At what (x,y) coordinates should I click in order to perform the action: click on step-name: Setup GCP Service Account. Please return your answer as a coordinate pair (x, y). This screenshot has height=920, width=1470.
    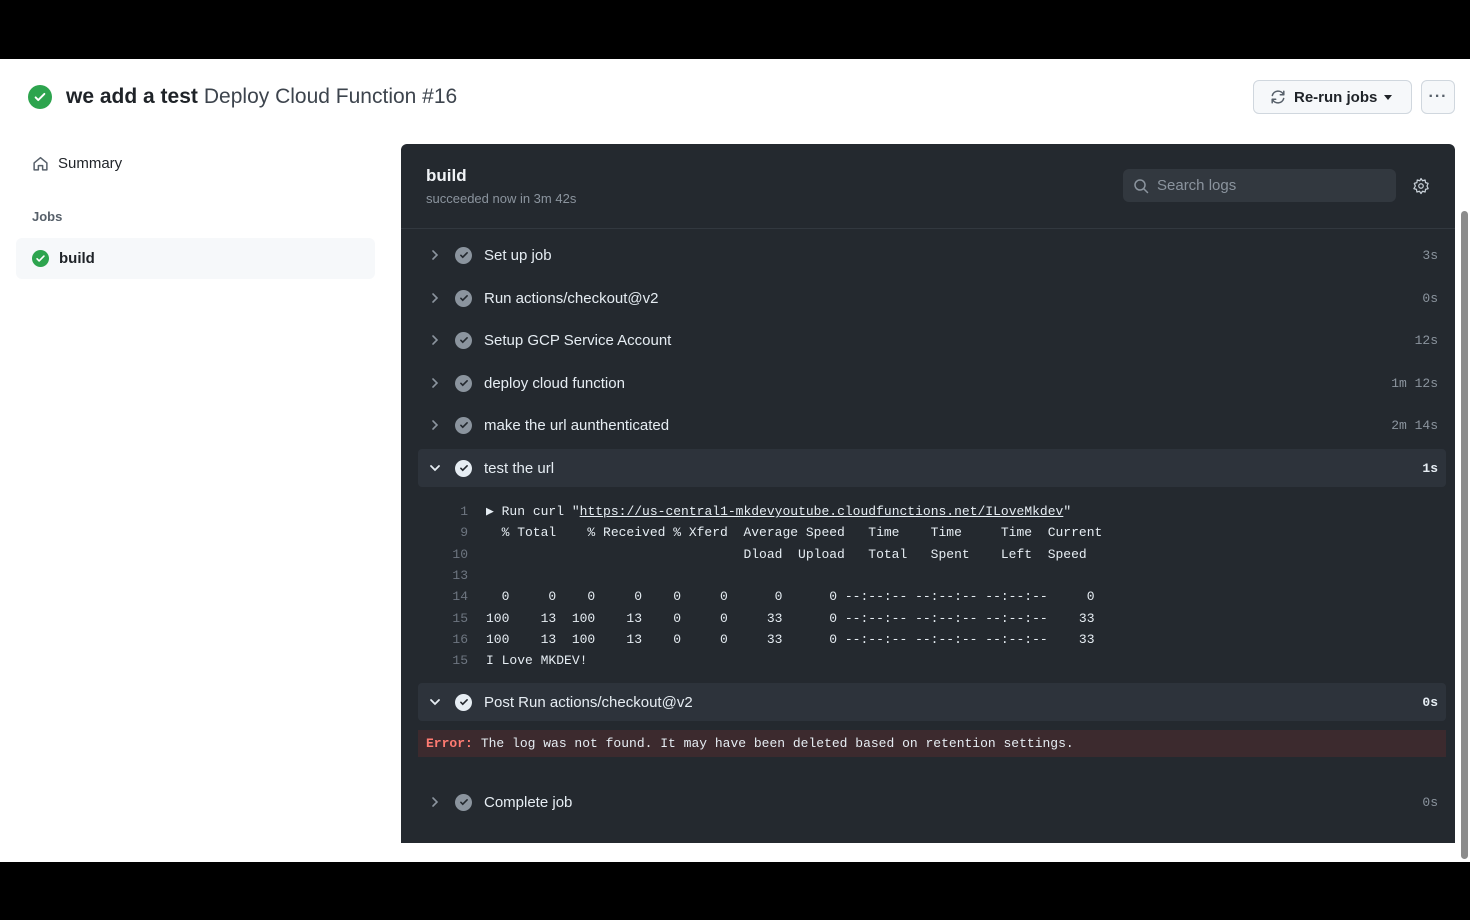
    Looking at the image, I should click on (578, 340).